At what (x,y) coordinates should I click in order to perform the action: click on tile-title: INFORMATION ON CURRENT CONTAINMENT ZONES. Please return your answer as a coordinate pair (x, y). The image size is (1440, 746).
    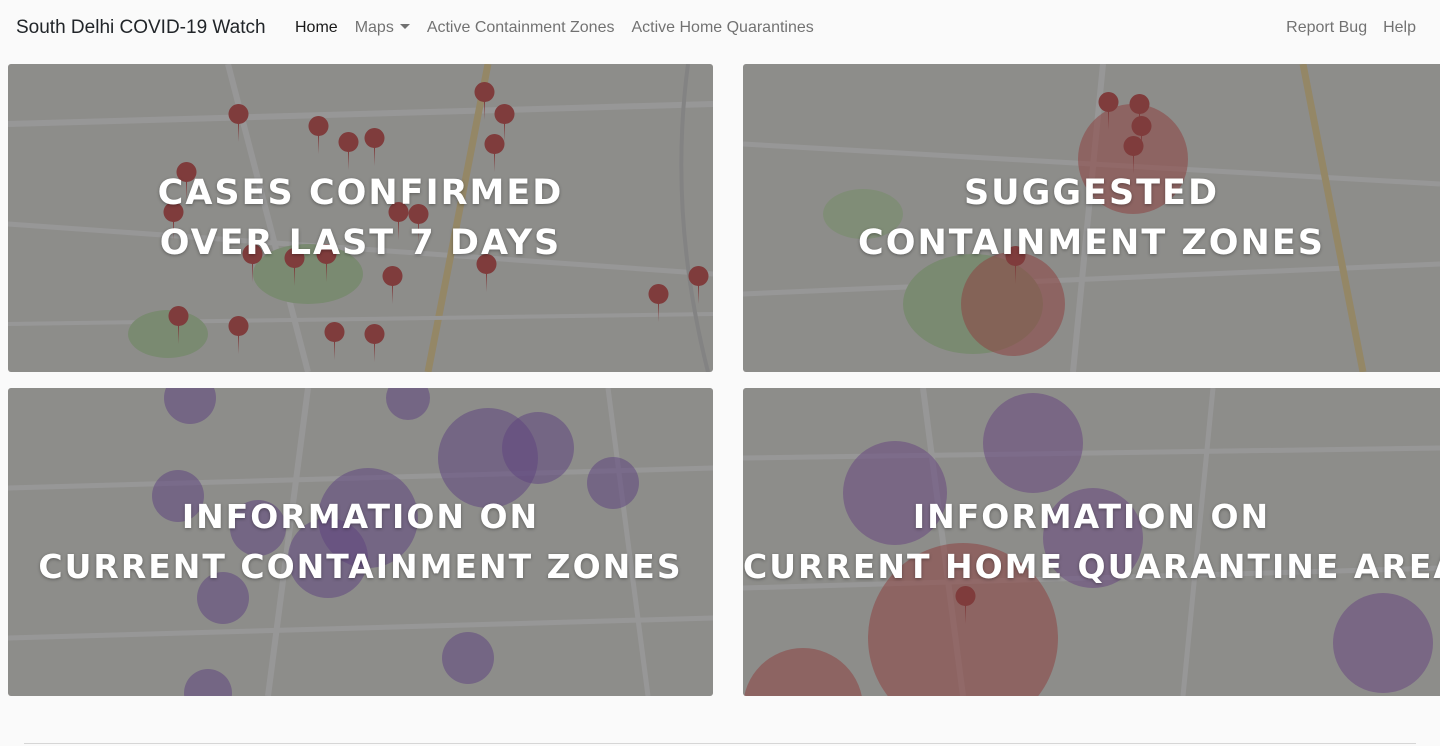
    Looking at the image, I should click on (360, 542).